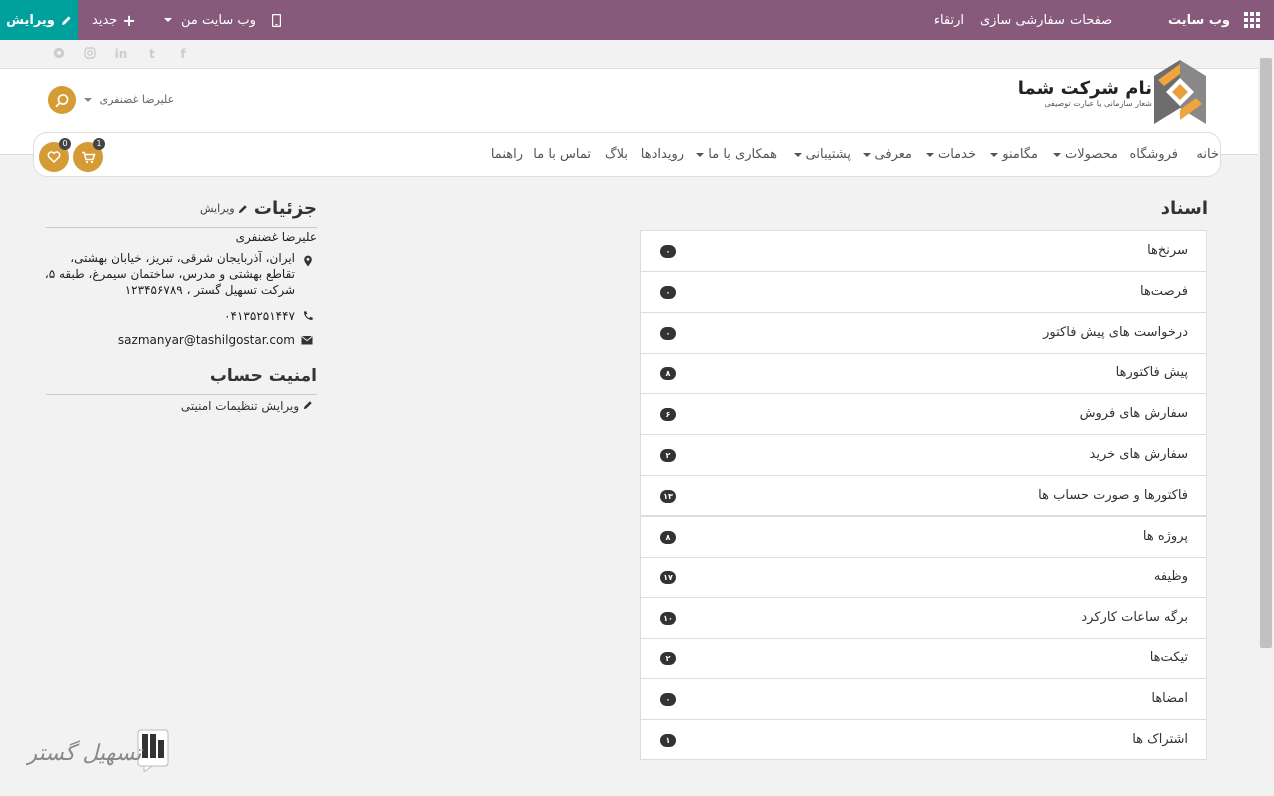 This screenshot has height=796, width=1274. What do you see at coordinates (668, 496) in the screenshot?
I see `doc-count-badge: ۱۳` at bounding box center [668, 496].